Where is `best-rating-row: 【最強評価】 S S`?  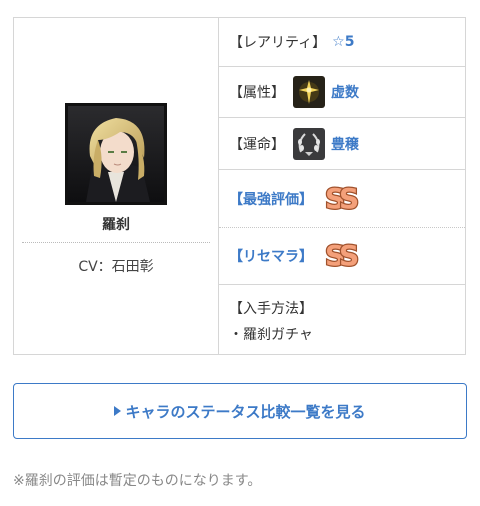
best-rating-row: 【最強評価】 S S is located at coordinates (342, 199).